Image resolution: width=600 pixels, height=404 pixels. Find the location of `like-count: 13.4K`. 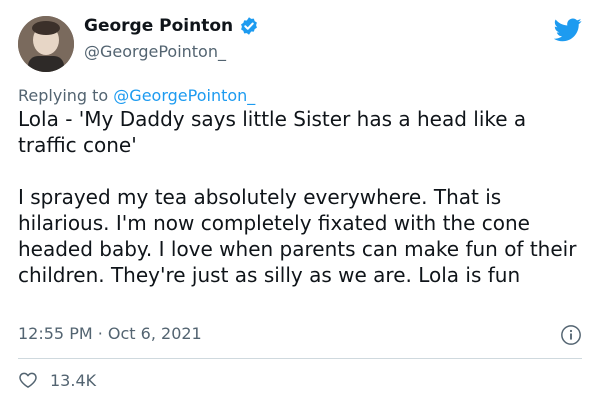

like-count: 13.4K is located at coordinates (73, 380).